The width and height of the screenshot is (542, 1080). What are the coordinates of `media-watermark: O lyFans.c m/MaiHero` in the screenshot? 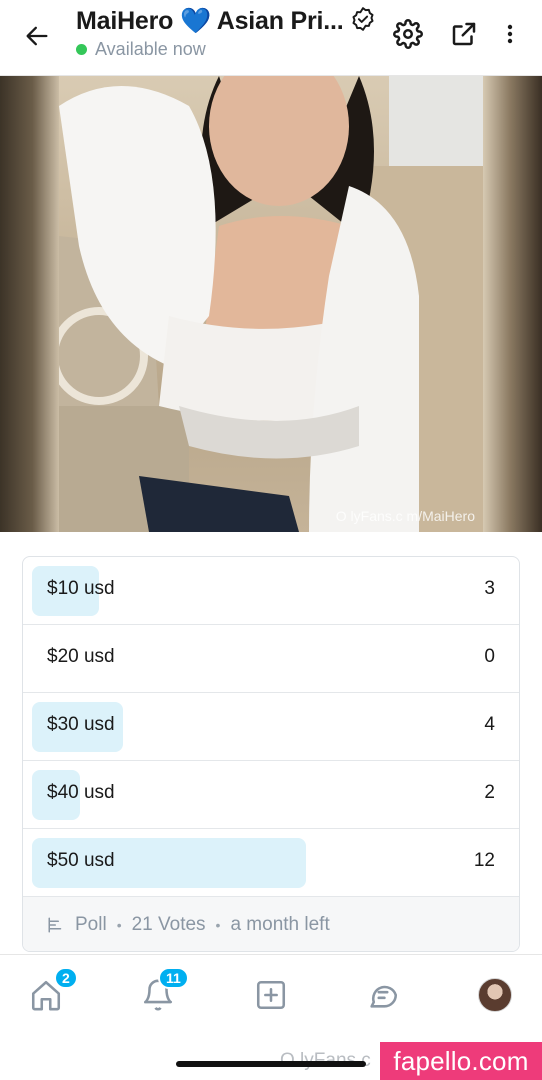 It's located at (405, 516).